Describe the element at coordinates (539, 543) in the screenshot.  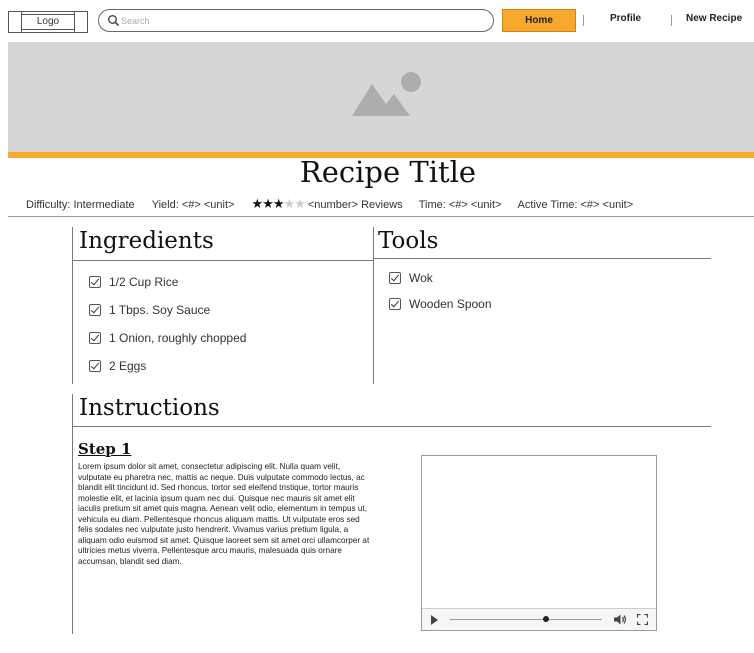
I see `video-player` at that location.